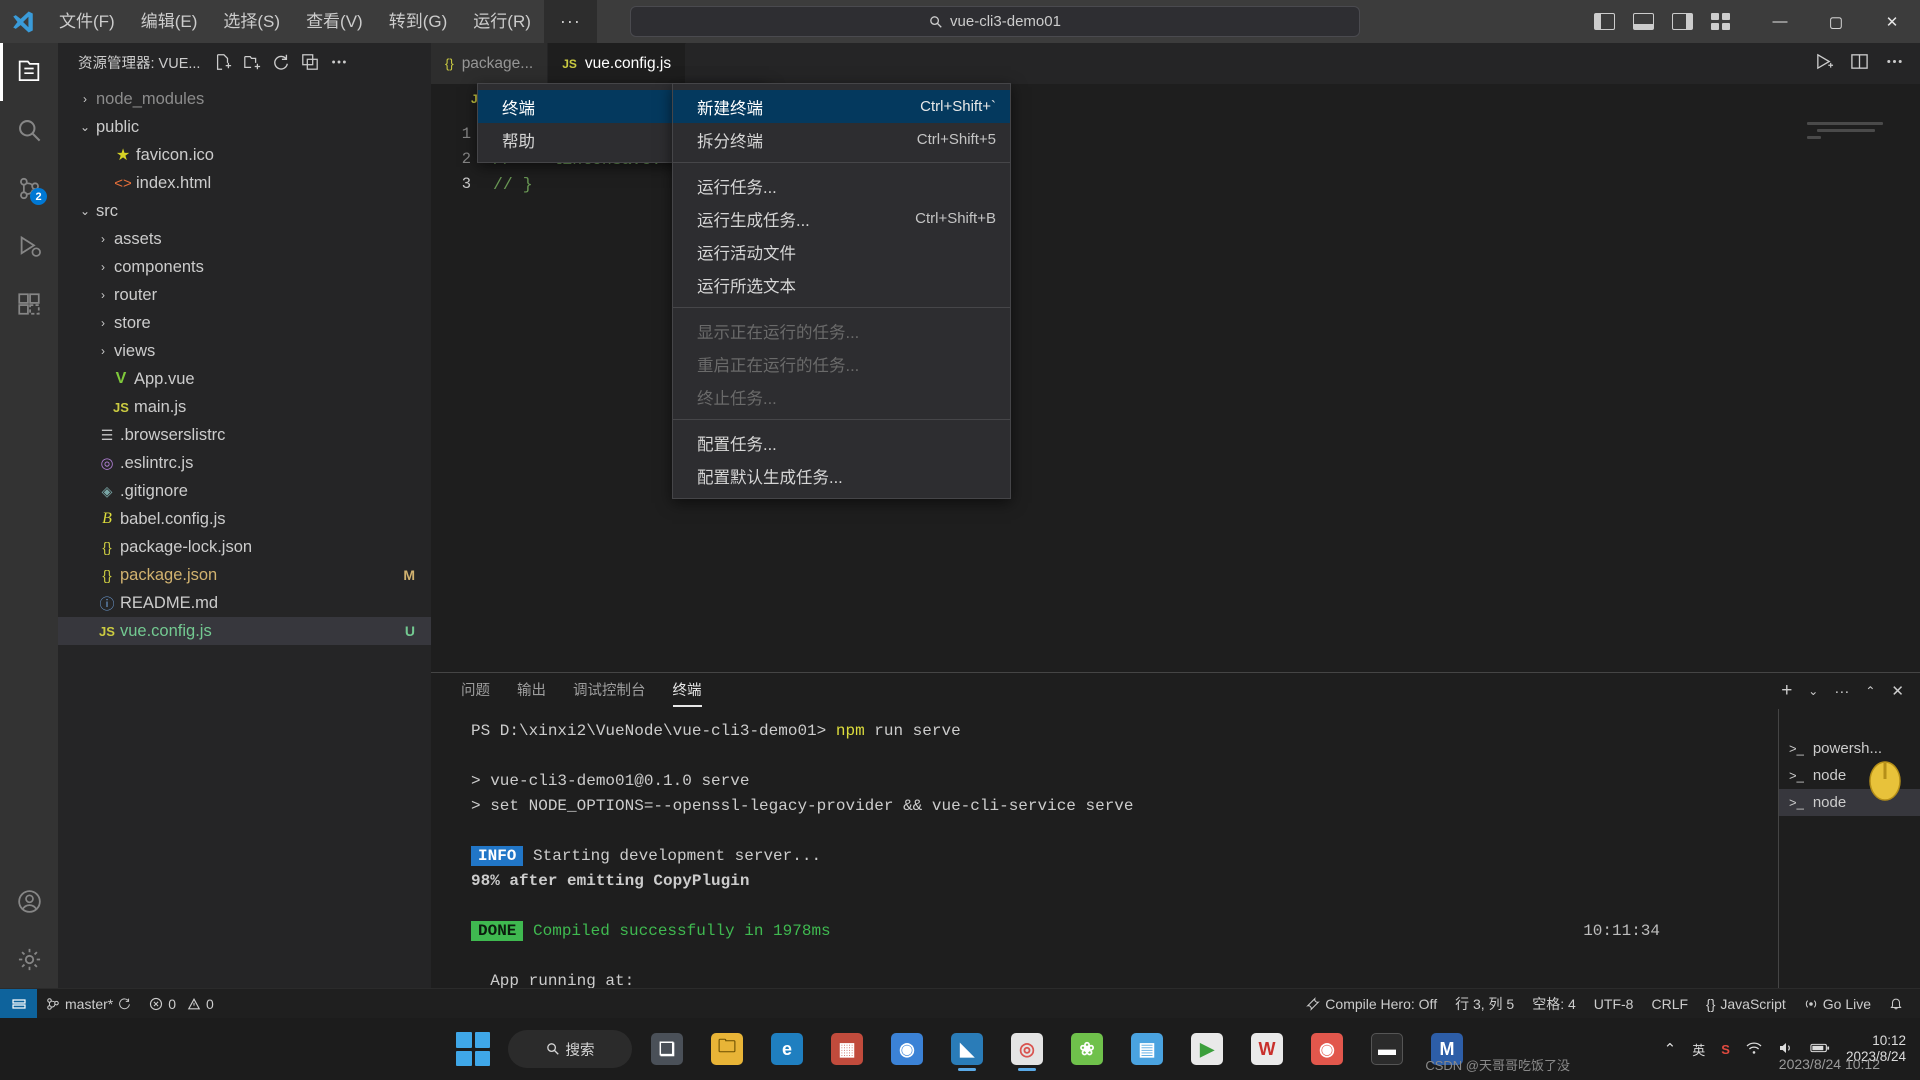 Image resolution: width=1920 pixels, height=1080 pixels. What do you see at coordinates (1147, 1049) in the screenshot?
I see `taskbar-app-notepad: ▤` at bounding box center [1147, 1049].